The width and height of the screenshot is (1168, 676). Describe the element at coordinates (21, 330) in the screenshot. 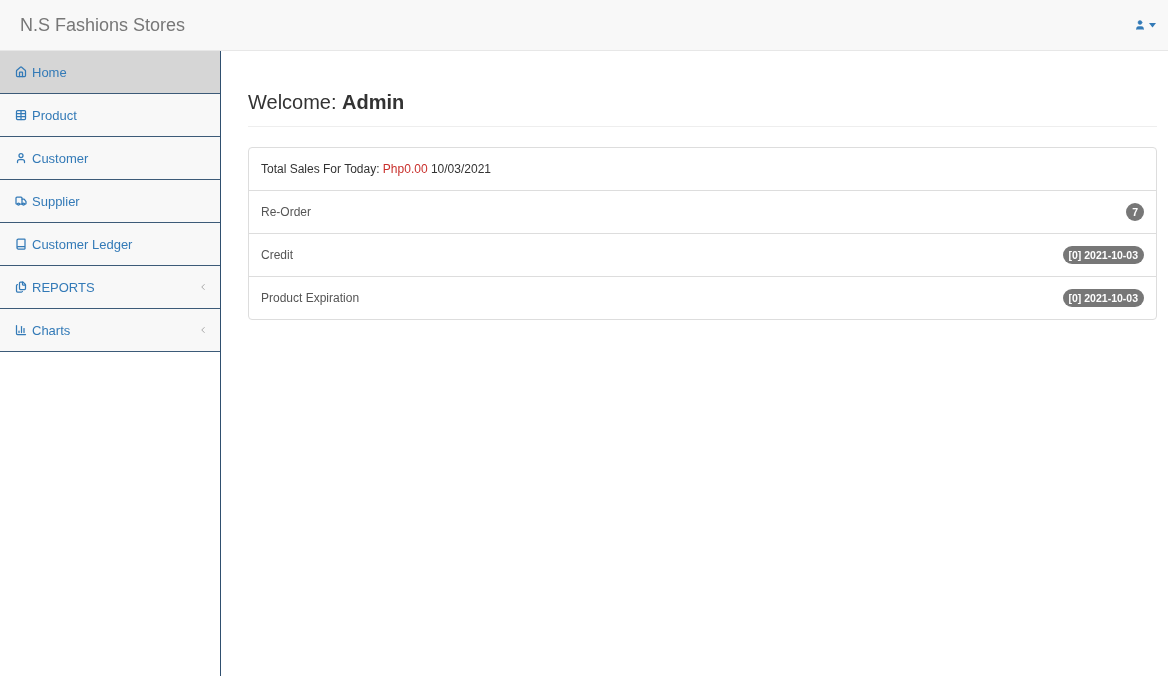

I see `bar-chart-icon` at that location.